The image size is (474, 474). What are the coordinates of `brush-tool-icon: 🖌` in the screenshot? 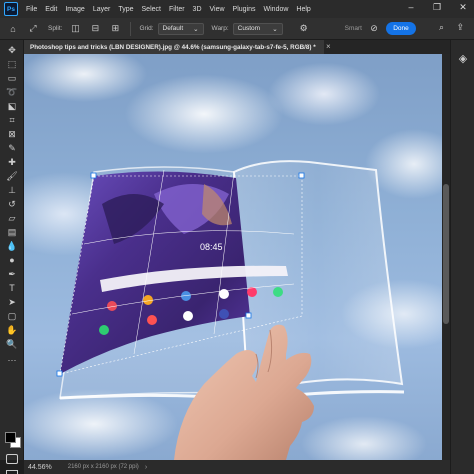 It's located at (12, 176).